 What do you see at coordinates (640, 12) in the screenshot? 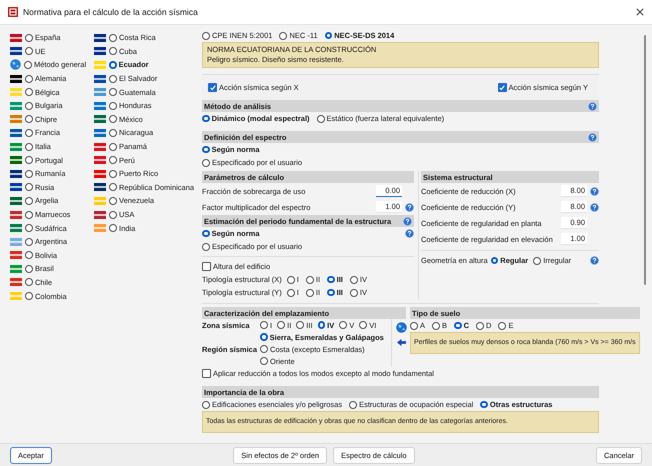
I see `close-icon` at bounding box center [640, 12].